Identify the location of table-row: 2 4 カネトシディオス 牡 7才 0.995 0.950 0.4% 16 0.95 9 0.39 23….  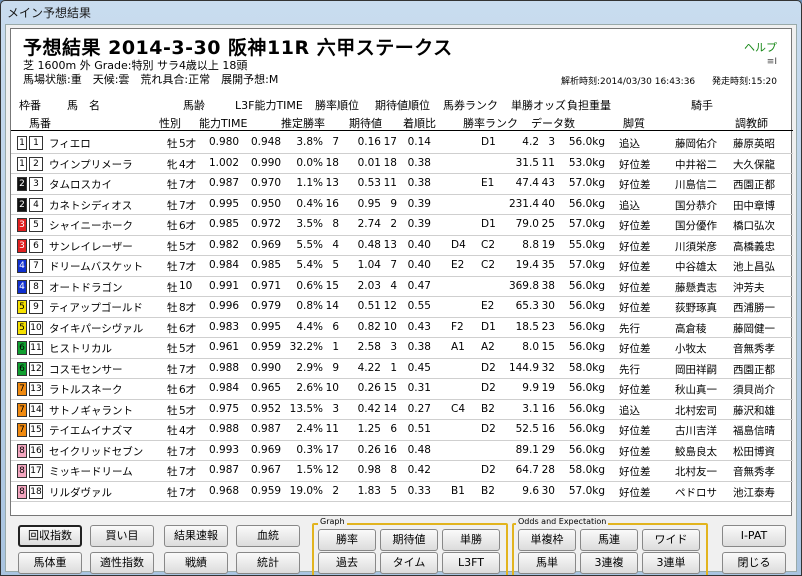
(402, 205).